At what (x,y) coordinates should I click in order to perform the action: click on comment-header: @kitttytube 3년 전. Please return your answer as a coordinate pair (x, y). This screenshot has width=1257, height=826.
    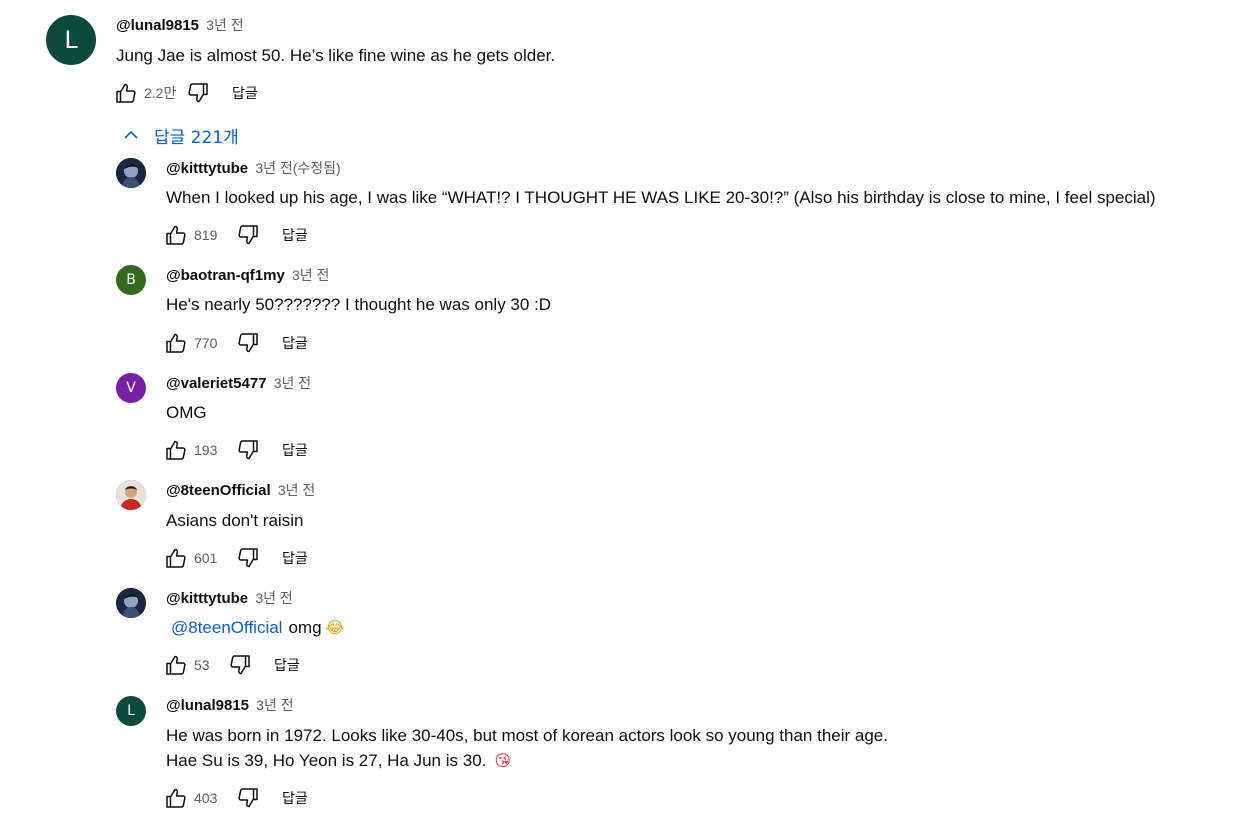
    Looking at the image, I should click on (229, 598).